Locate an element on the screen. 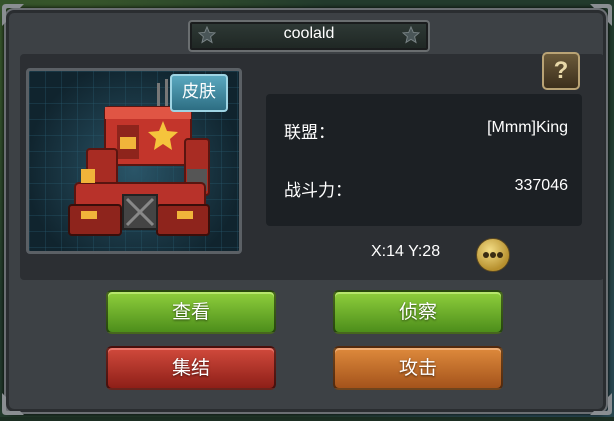  player-name-title: coolald is located at coordinates (309, 33).